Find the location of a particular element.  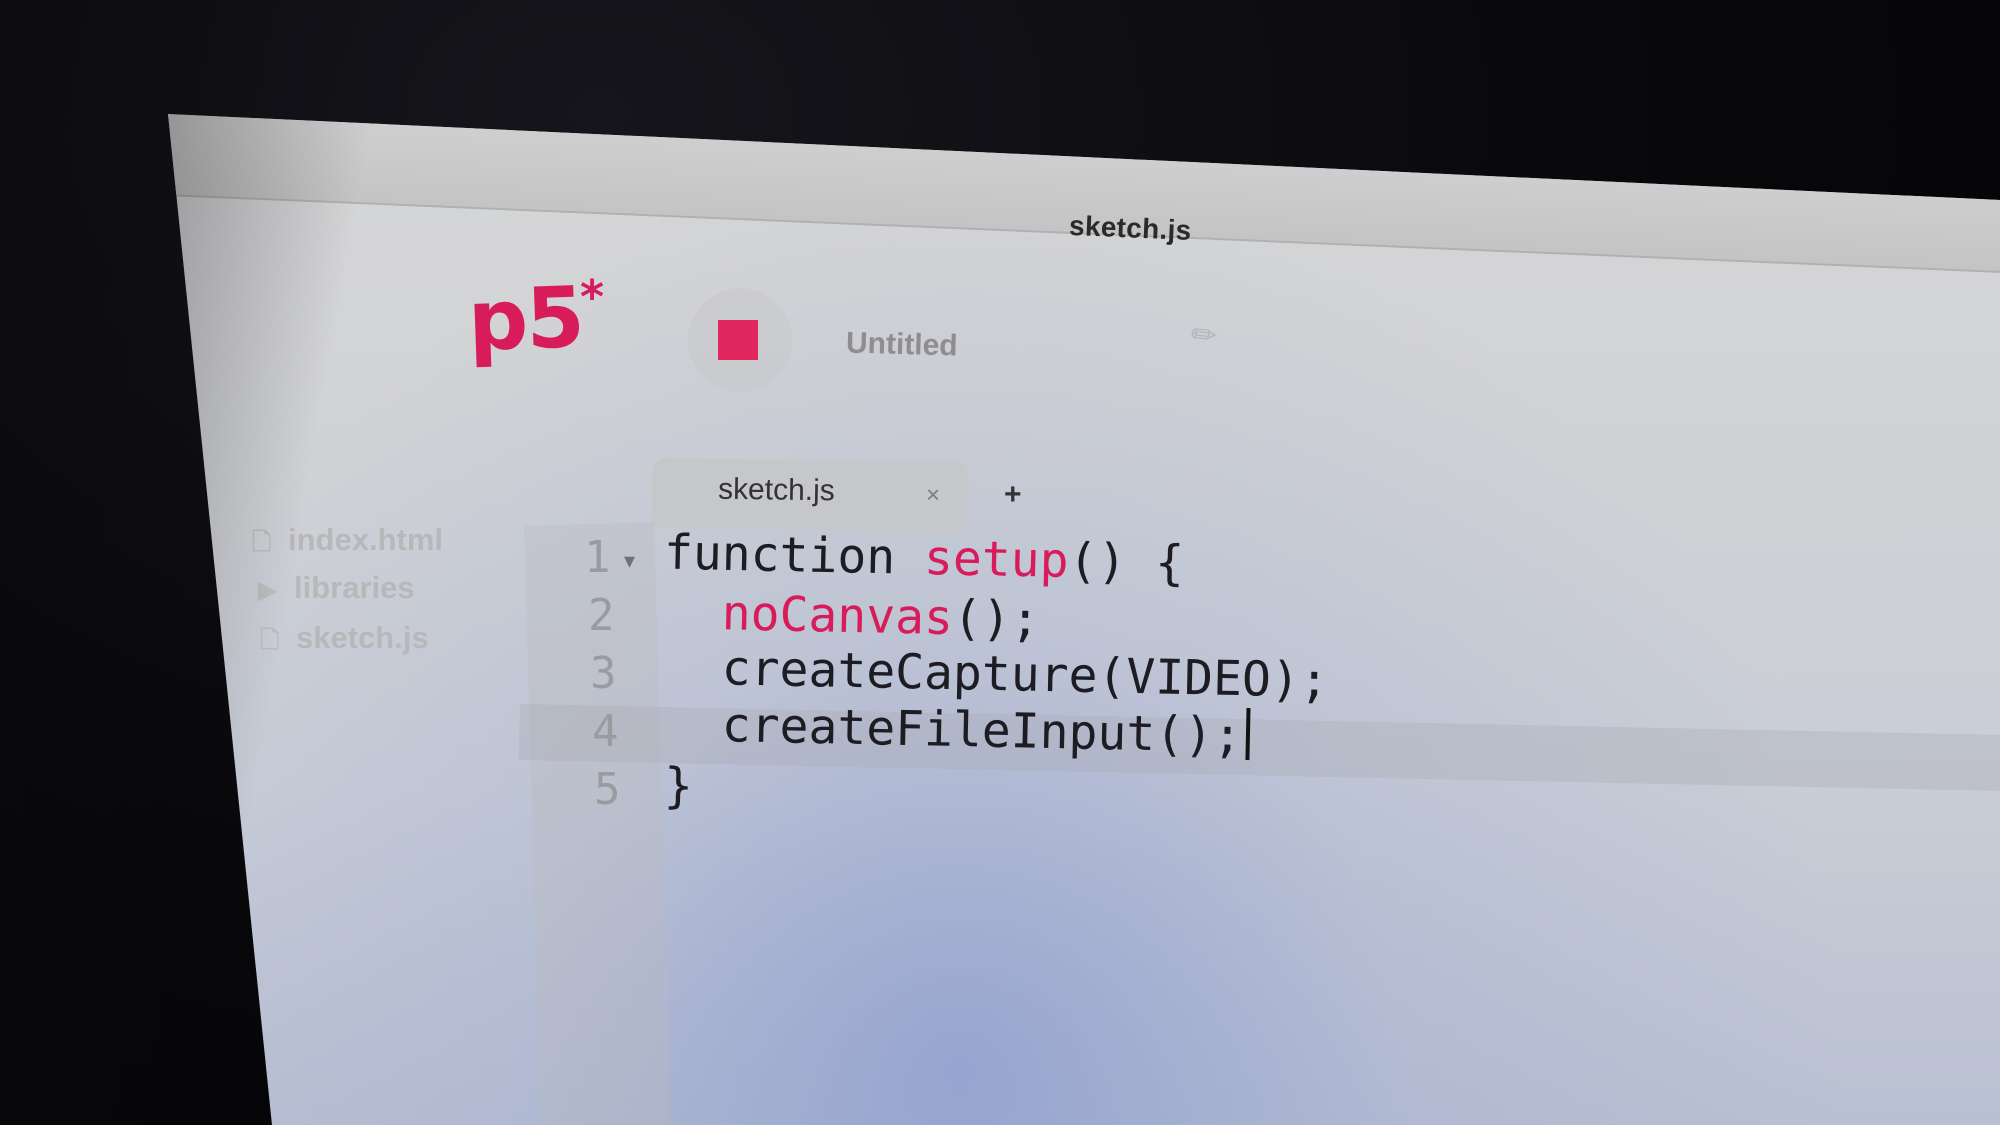

sidebar-item-libraries: ▶ libraries is located at coordinates (336, 588).